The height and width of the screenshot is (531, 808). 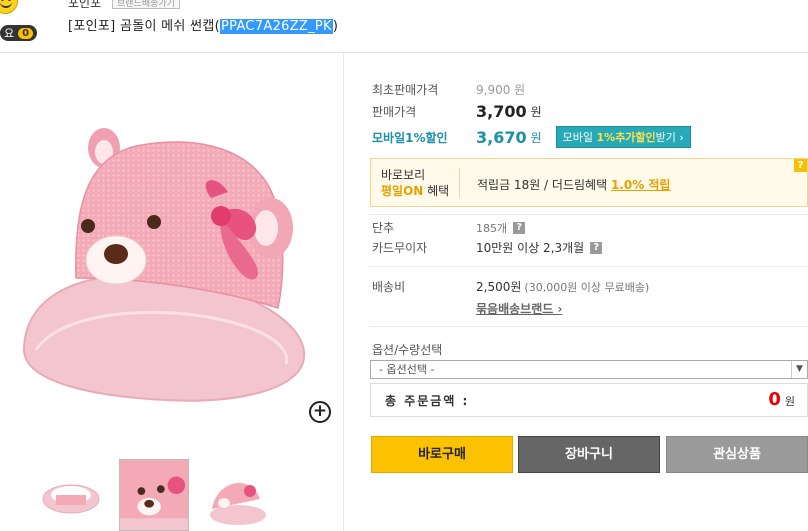 I want to click on original-price-row: 최초판매가격 9,900 원, so click(x=448, y=89).